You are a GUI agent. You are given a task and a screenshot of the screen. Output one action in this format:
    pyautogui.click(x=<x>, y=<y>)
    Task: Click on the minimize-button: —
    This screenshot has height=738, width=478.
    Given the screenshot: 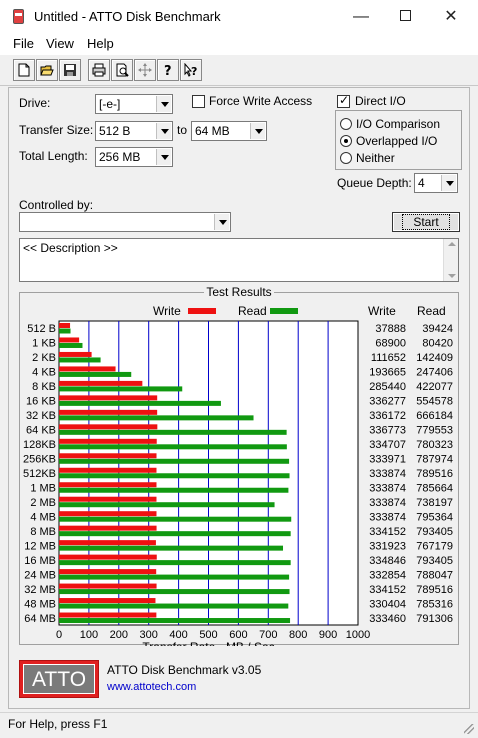 What is the action you would take?
    pyautogui.click(x=361, y=16)
    